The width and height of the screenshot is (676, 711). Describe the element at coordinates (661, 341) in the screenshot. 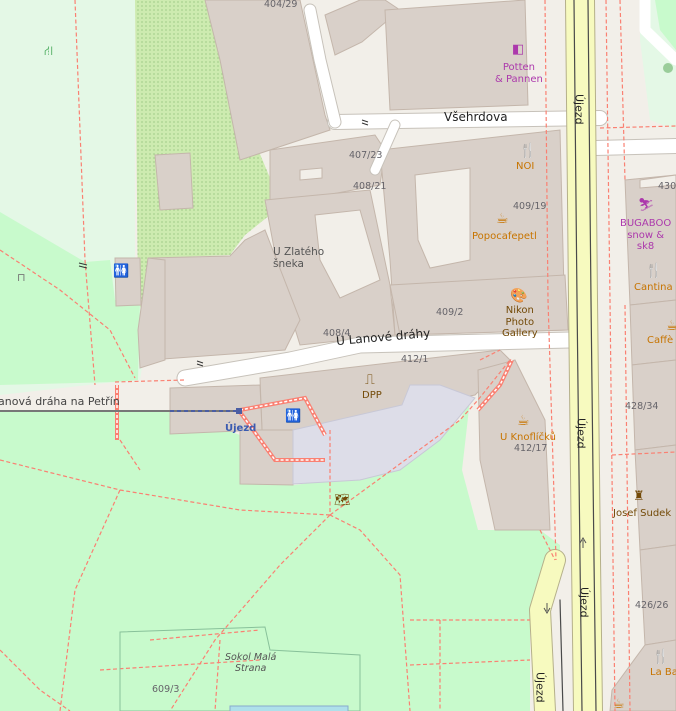

I see `poi-label-caffe: Caffè V` at that location.